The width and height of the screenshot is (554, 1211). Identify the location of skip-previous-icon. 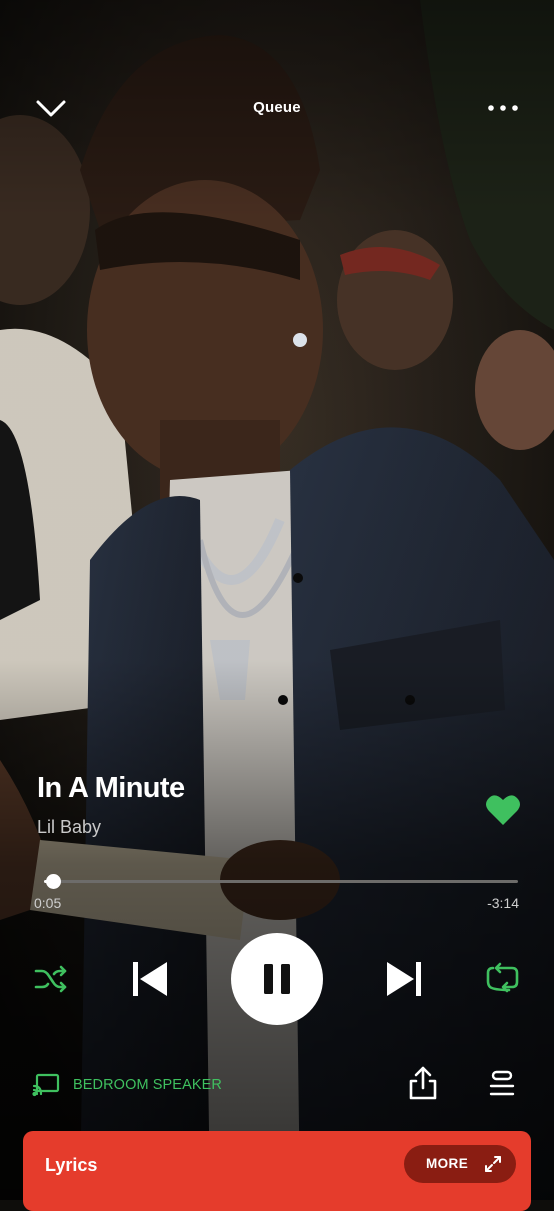
(150, 979).